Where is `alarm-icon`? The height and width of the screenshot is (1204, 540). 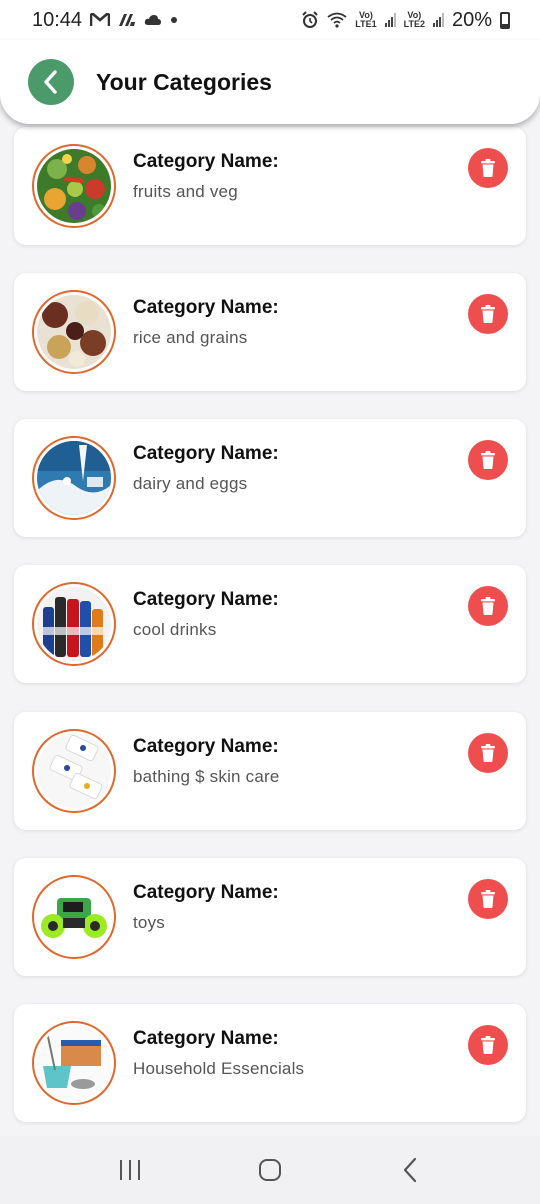 alarm-icon is located at coordinates (310, 20).